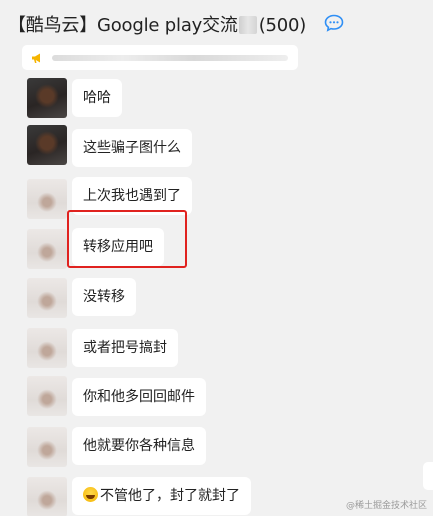 The width and height of the screenshot is (433, 516). What do you see at coordinates (123, 25) in the screenshot?
I see `group-title-prefix: 【酷鸟云】Google play交流` at bounding box center [123, 25].